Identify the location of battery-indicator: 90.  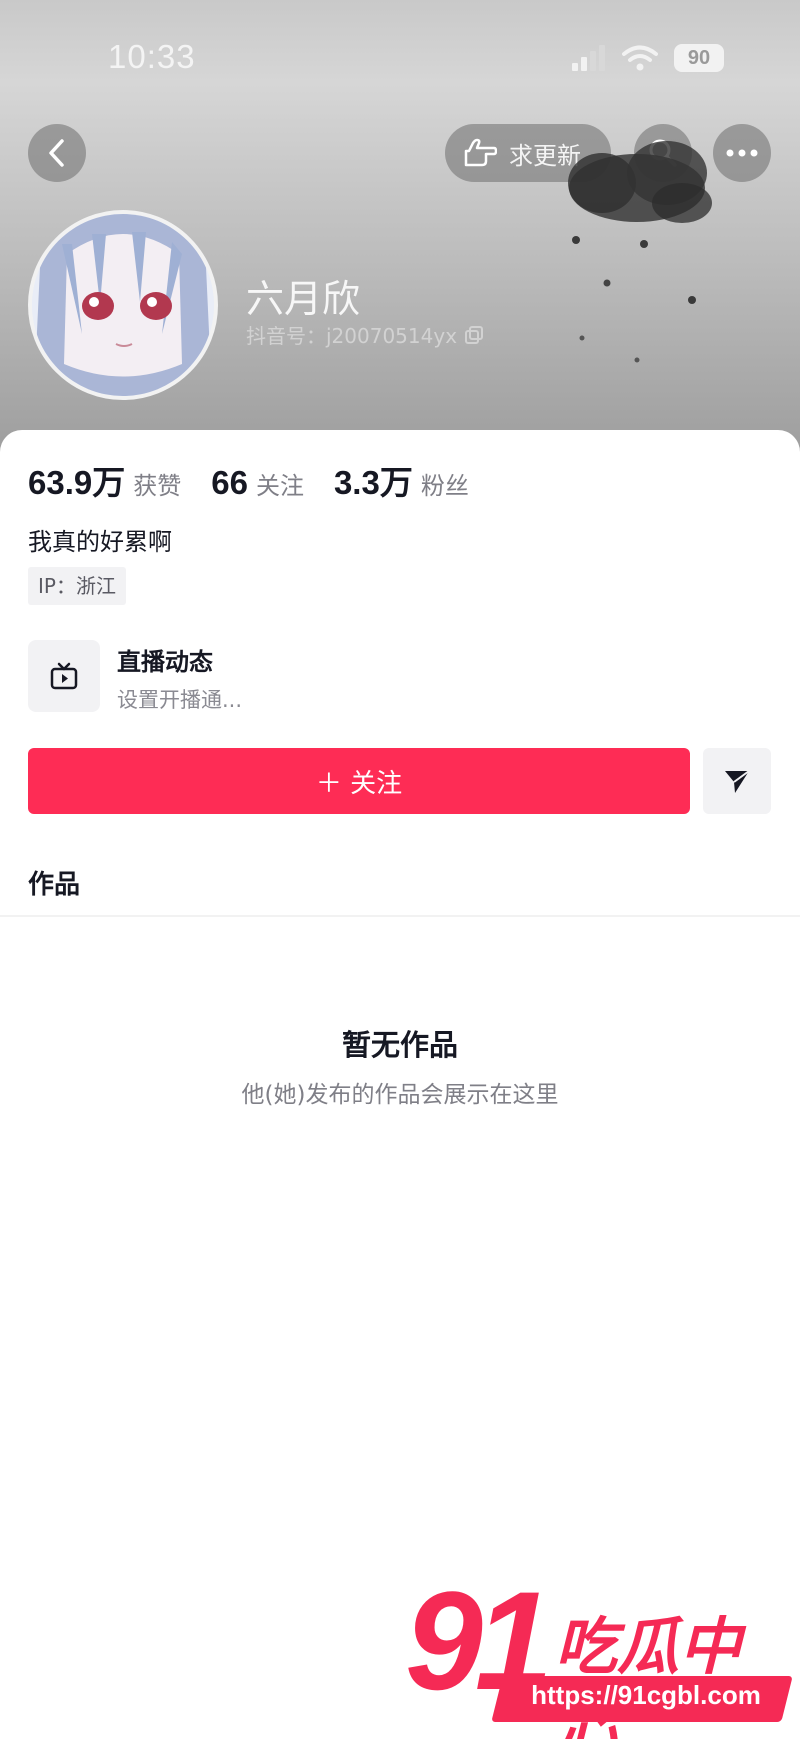
(699, 58).